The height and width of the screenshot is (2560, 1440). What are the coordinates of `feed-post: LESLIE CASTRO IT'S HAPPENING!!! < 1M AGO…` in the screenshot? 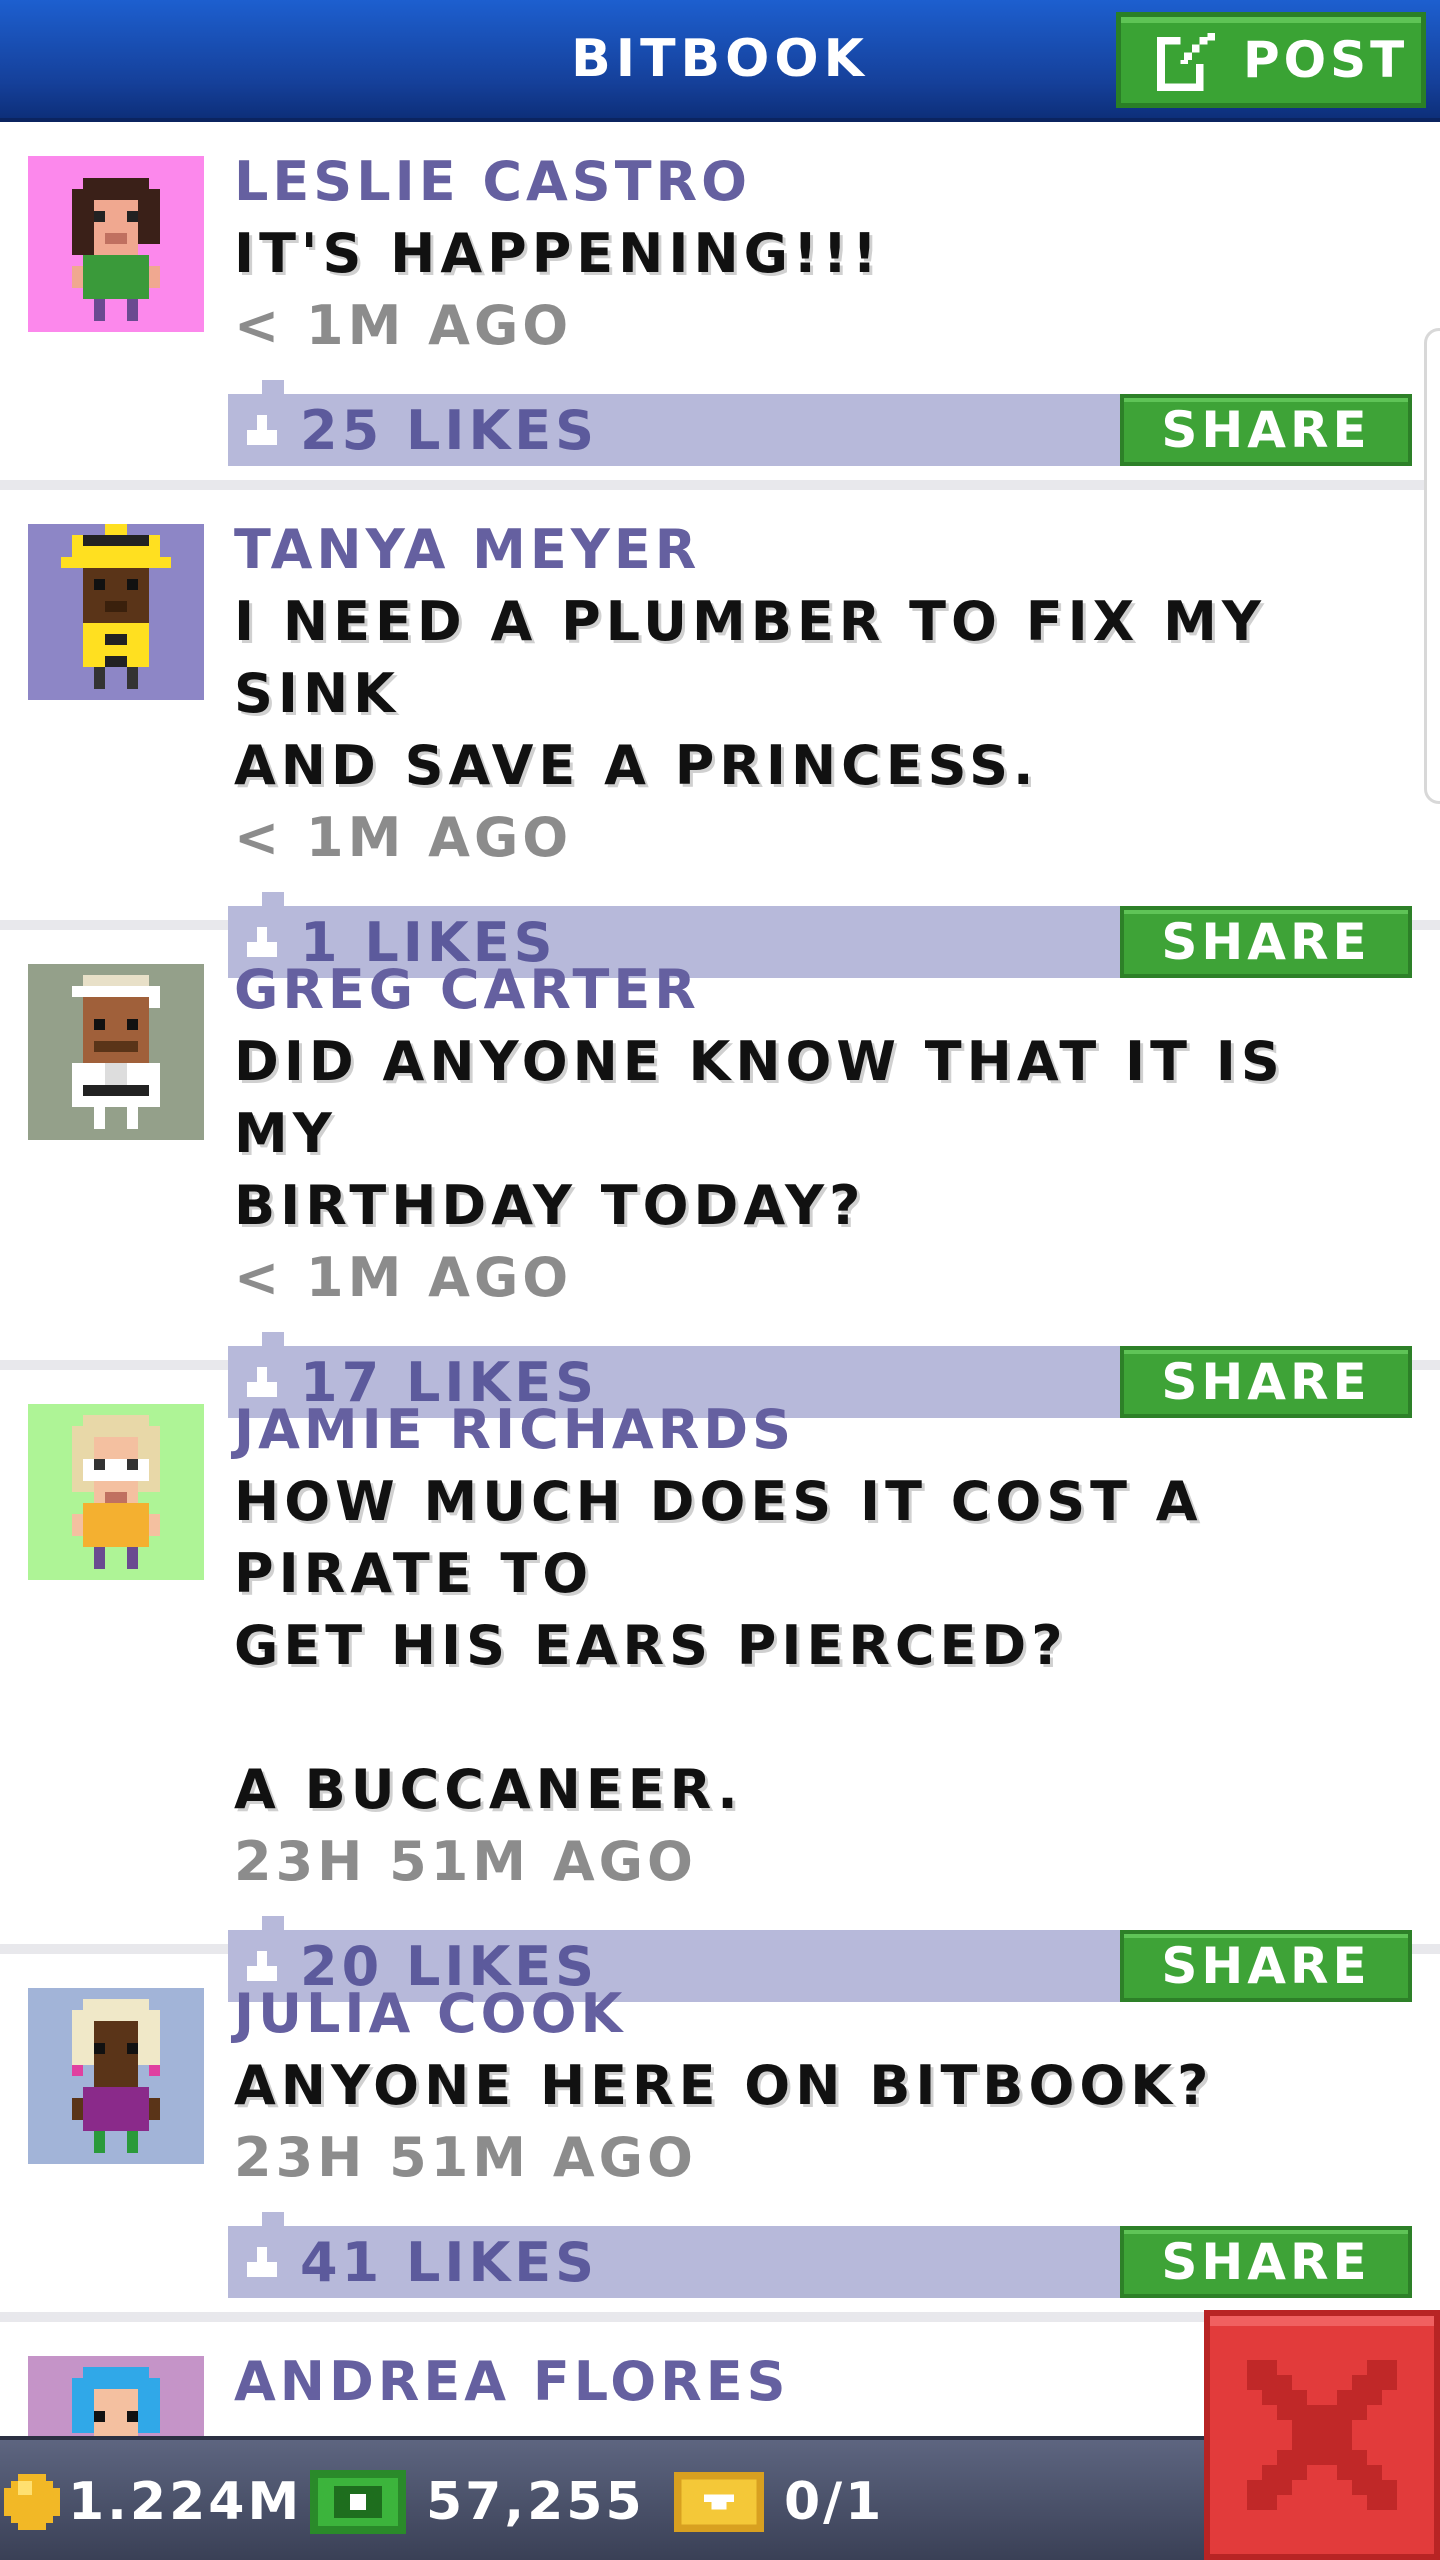 It's located at (720, 306).